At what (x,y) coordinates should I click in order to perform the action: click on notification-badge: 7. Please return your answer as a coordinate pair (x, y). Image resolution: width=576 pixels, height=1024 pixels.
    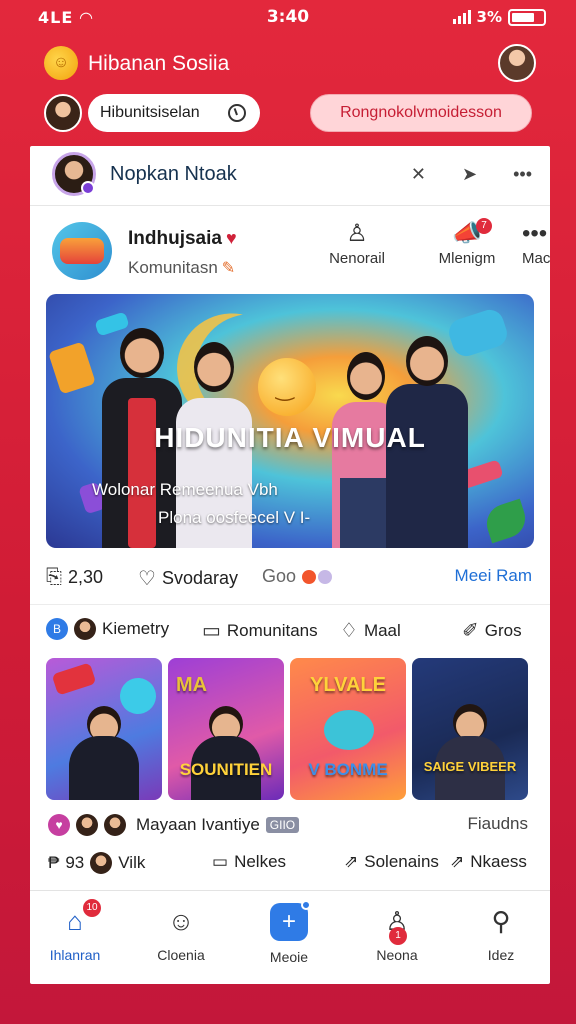
    Looking at the image, I should click on (484, 226).